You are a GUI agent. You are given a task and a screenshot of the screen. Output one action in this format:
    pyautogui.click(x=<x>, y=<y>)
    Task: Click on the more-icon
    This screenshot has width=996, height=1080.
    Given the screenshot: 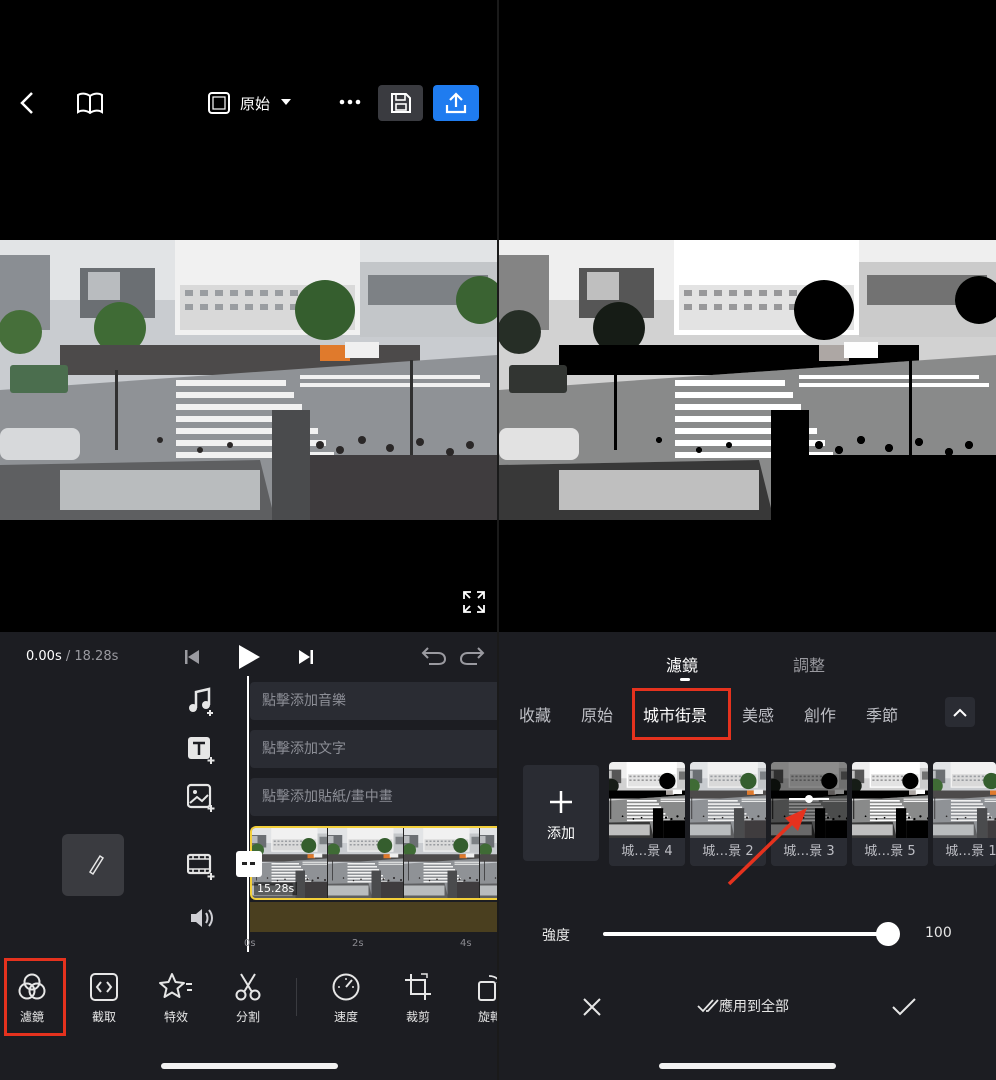 What is the action you would take?
    pyautogui.click(x=350, y=102)
    